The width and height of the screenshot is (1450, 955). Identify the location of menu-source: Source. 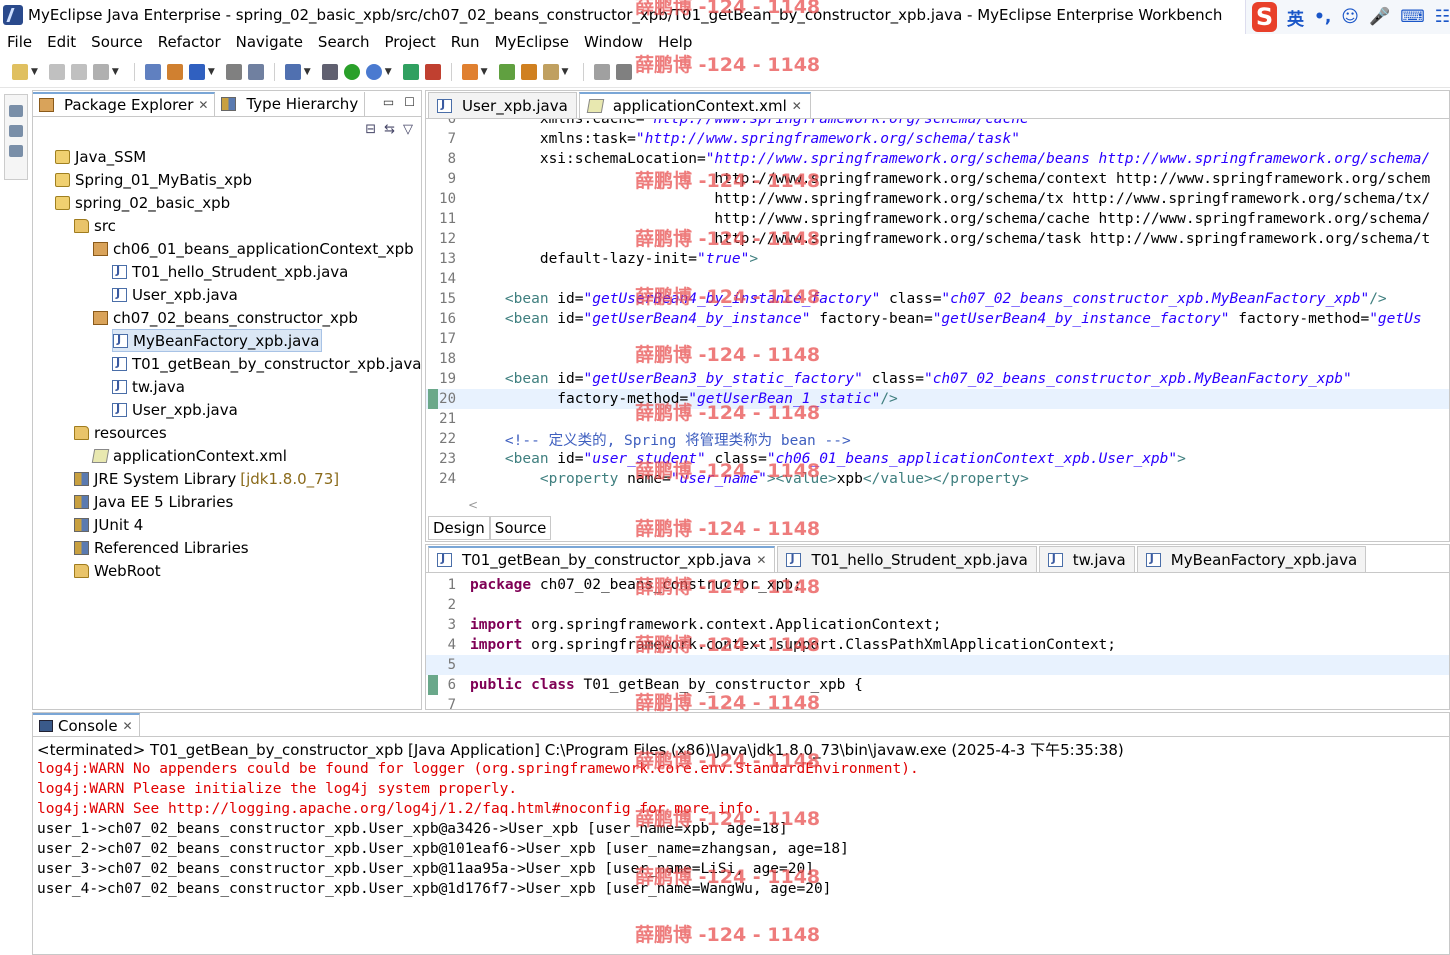
(117, 42).